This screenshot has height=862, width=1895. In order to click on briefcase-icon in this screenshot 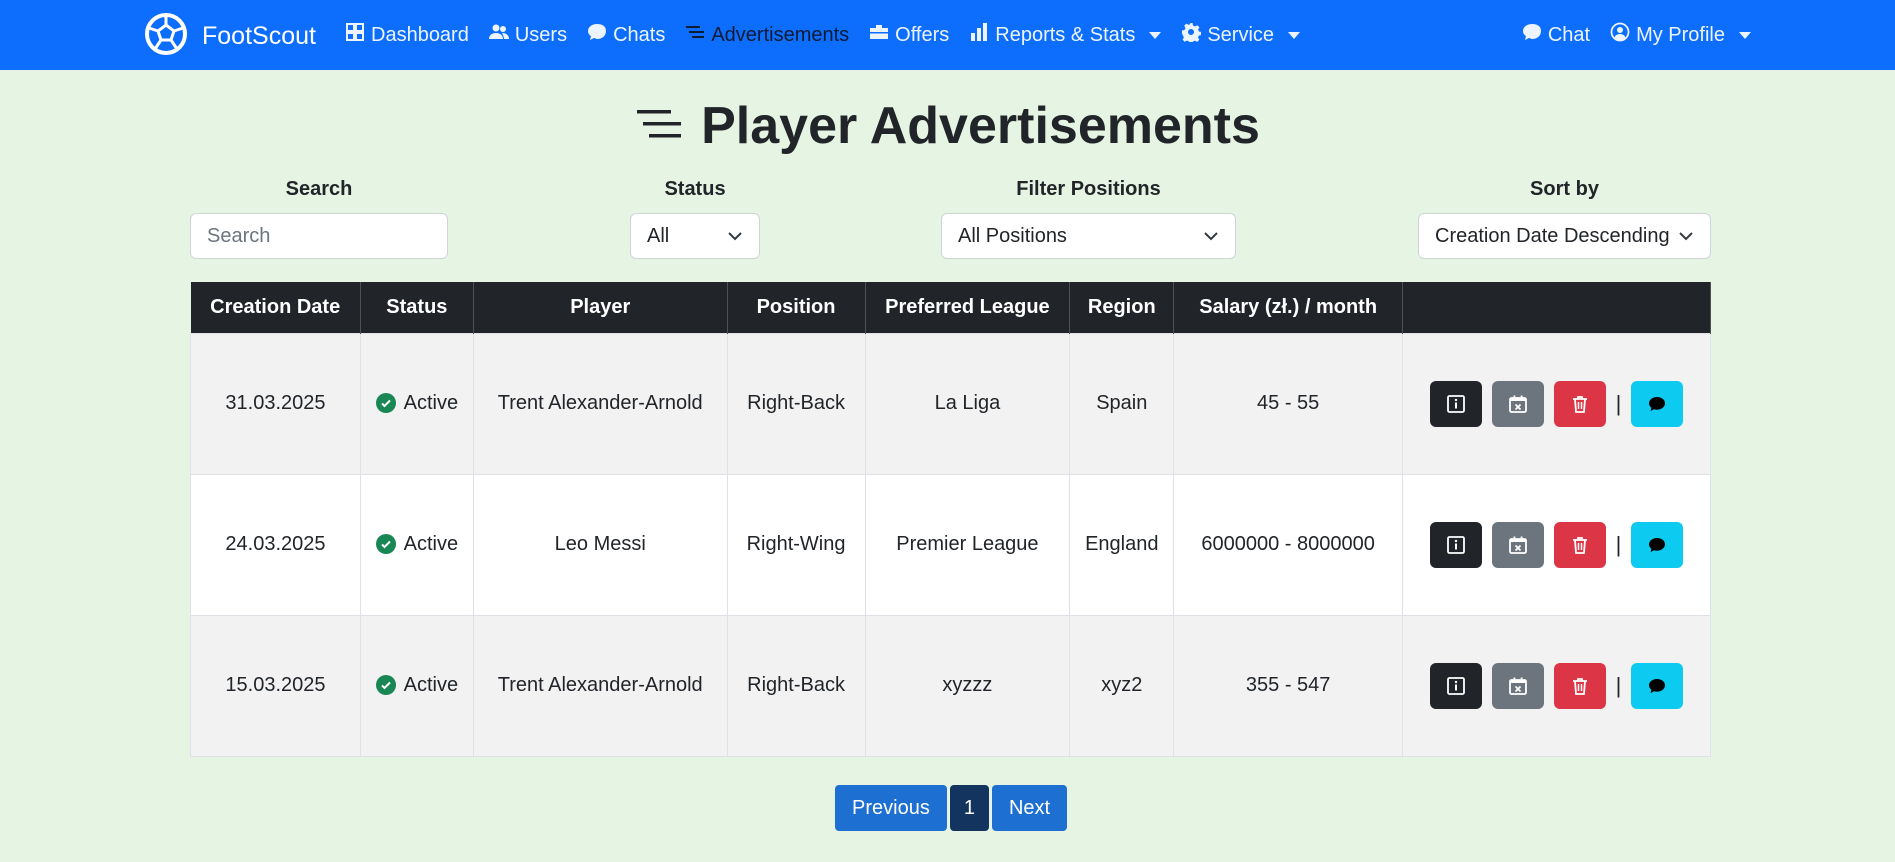, I will do `click(879, 35)`.